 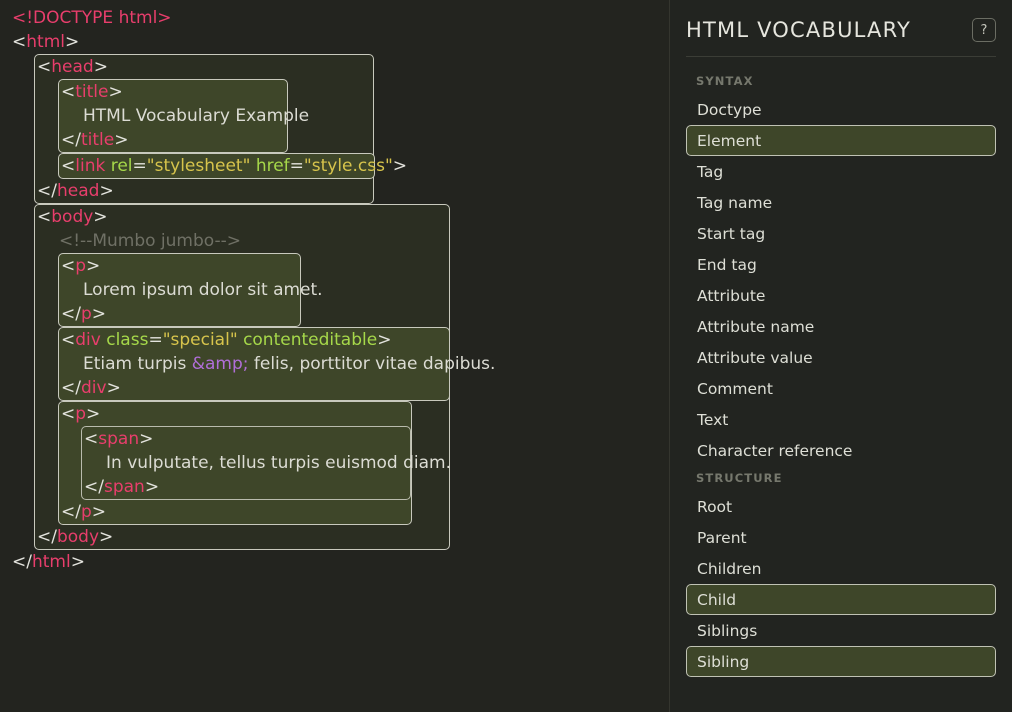 What do you see at coordinates (984, 30) in the screenshot?
I see `question-mark-icon: ?` at bounding box center [984, 30].